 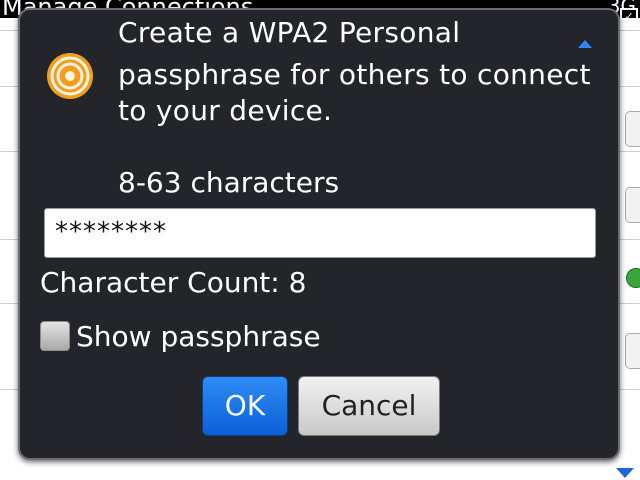 What do you see at coordinates (297, 282) in the screenshot?
I see `character-count-value: 8` at bounding box center [297, 282].